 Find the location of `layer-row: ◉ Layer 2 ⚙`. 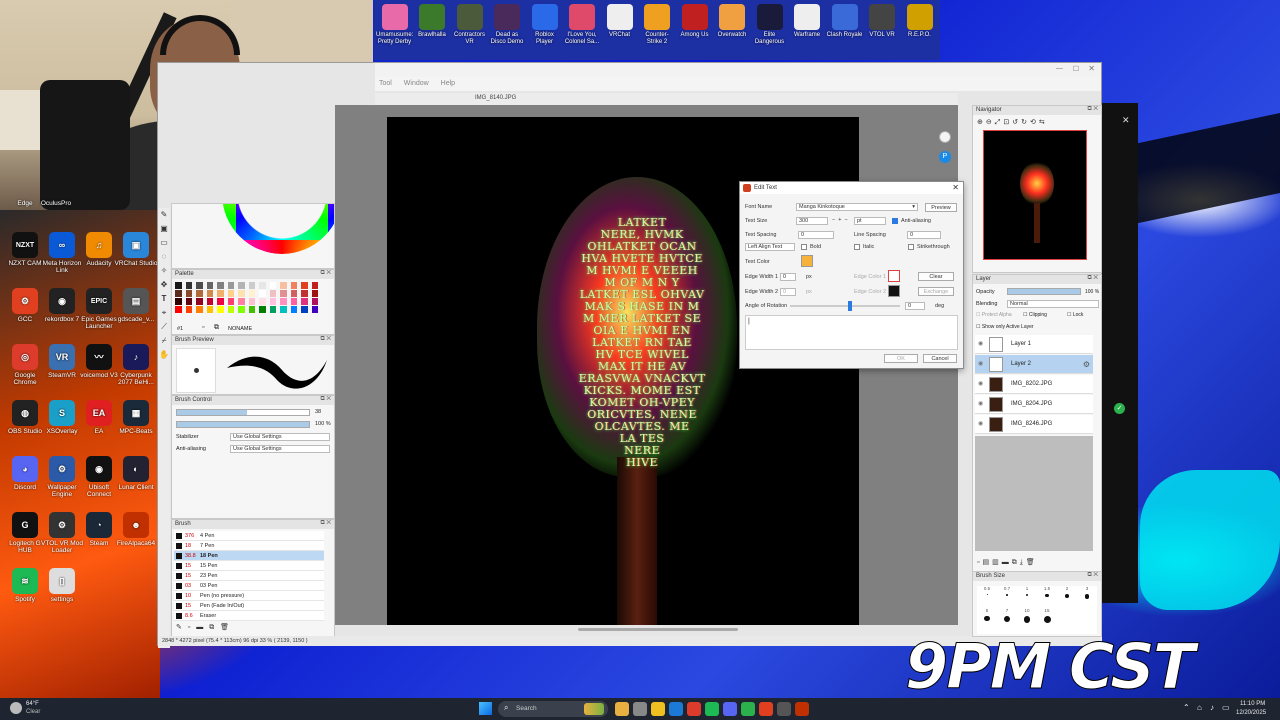

layer-row: ◉ Layer 2 ⚙ is located at coordinates (1034, 364).